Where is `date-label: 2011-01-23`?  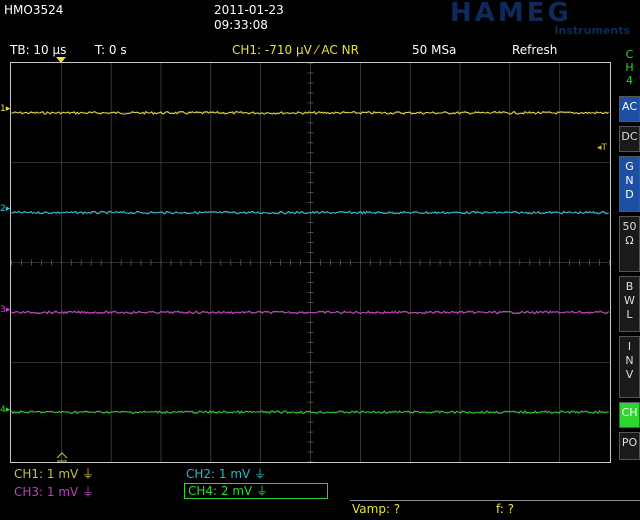 date-label: 2011-01-23 is located at coordinates (249, 10).